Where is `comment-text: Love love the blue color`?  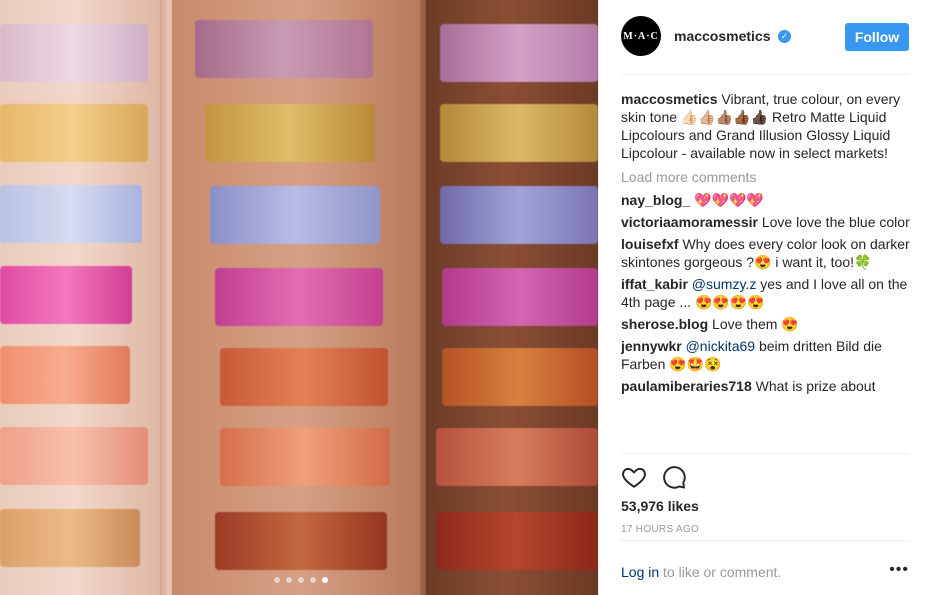 comment-text: Love love the blue color is located at coordinates (833, 222).